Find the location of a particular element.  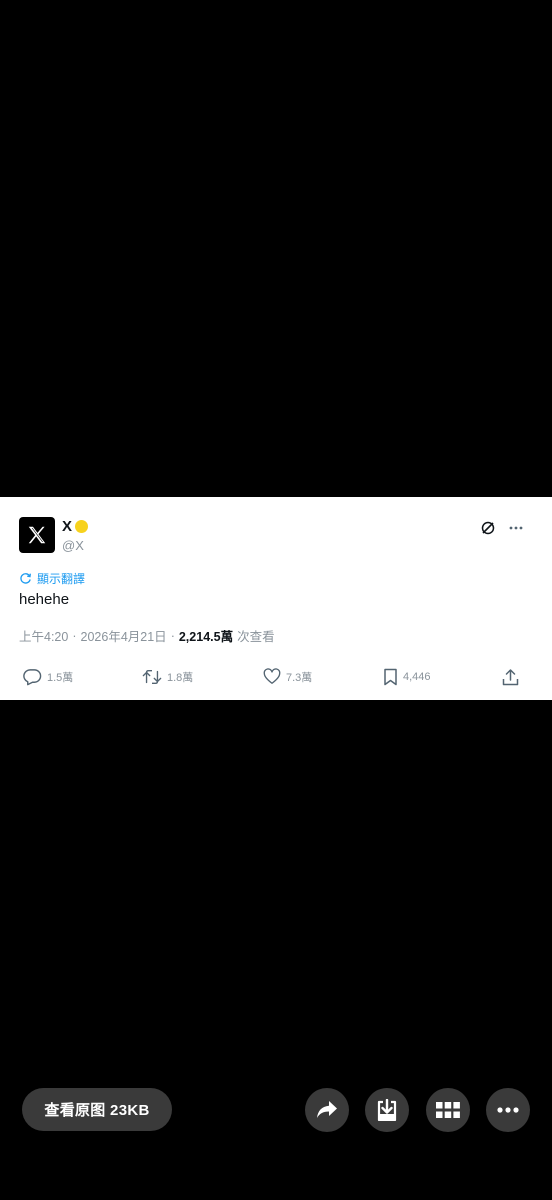

download-button is located at coordinates (387, 1110).